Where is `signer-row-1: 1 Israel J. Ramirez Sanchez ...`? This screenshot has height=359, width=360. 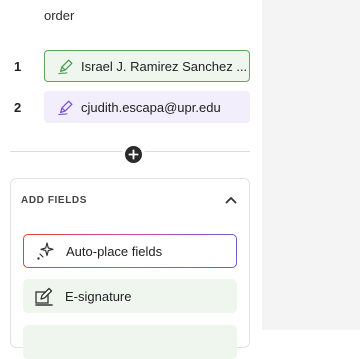
signer-row-1: 1 Israel J. Ramirez Sanchez ... is located at coordinates (131, 67).